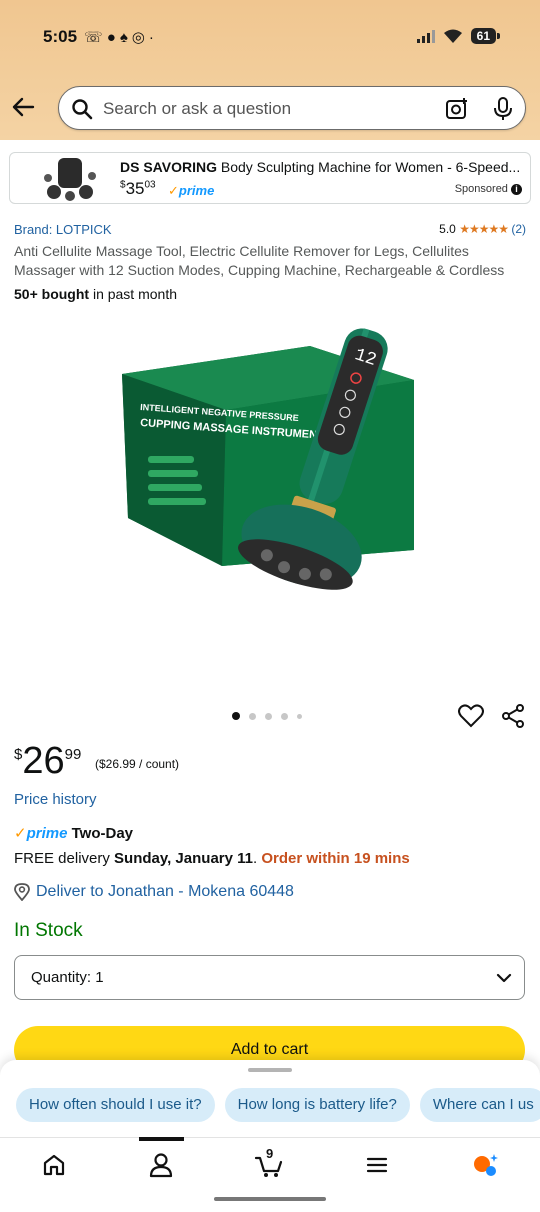 This screenshot has width=540, height=1212. What do you see at coordinates (183, 858) in the screenshot?
I see `delivery-date: Sunday, January 11` at bounding box center [183, 858].